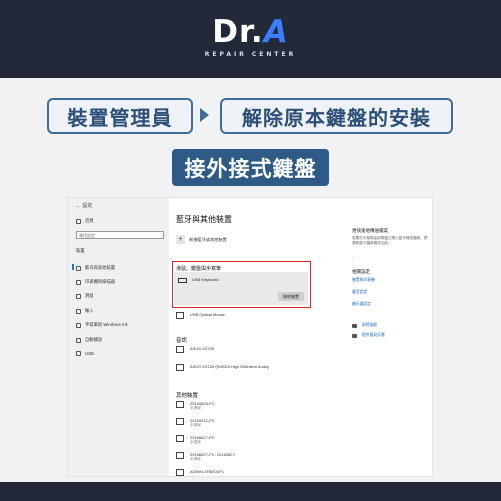  I want to click on speaker-icon, so click(180, 367).